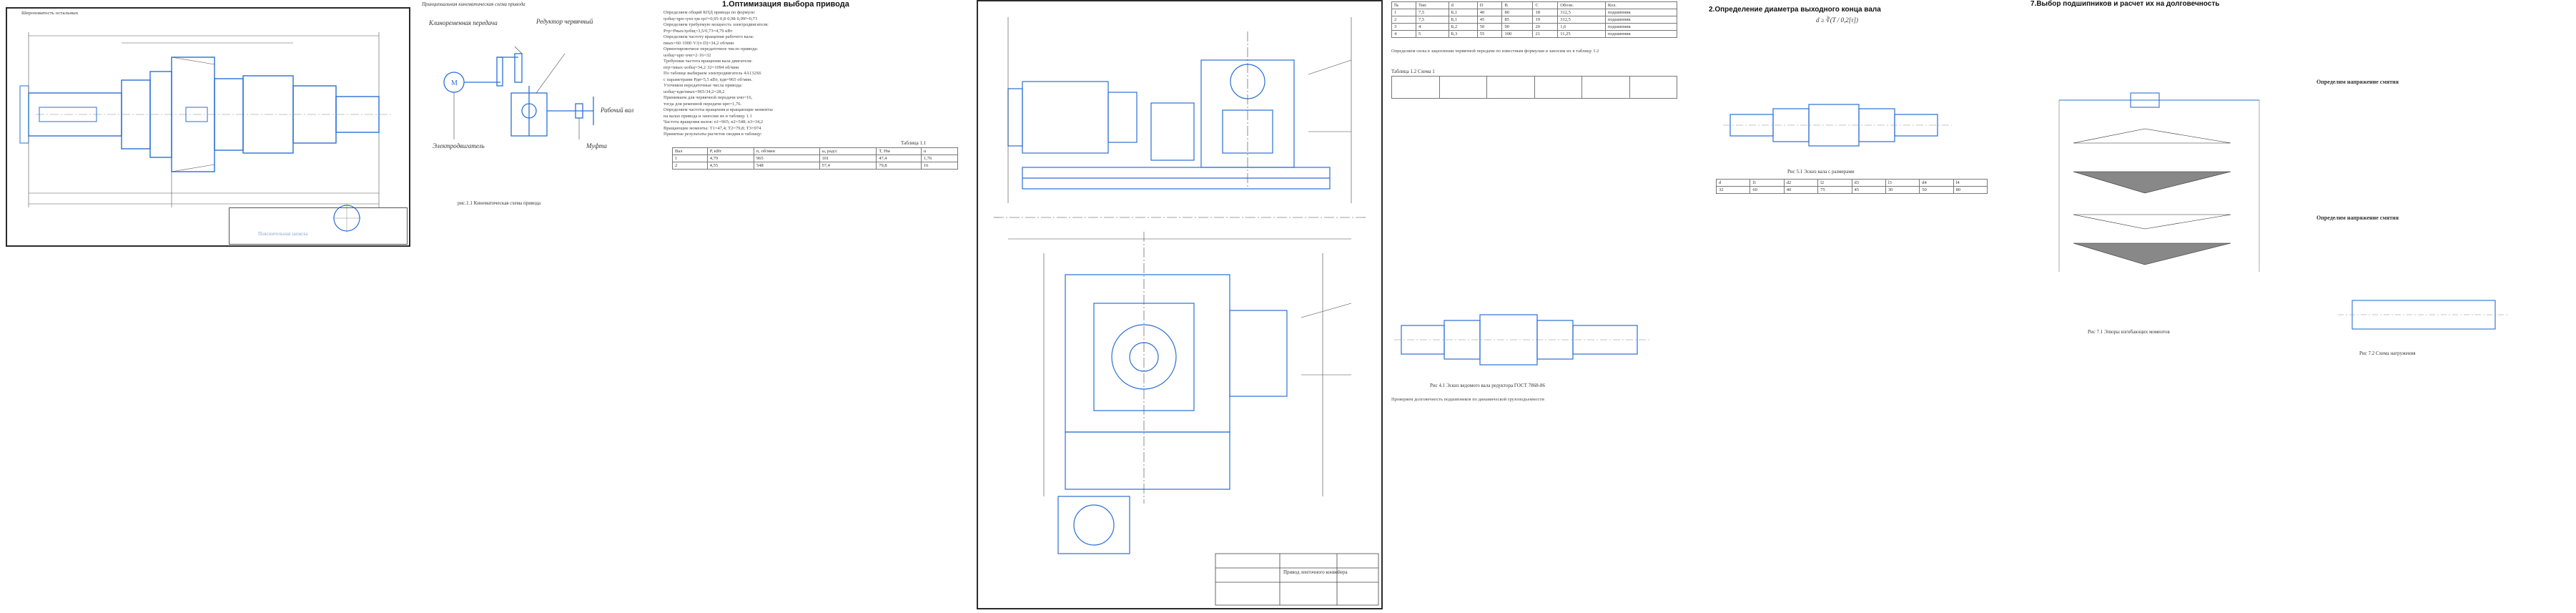 The width and height of the screenshot is (2576, 613). Describe the element at coordinates (1517, 12) in the screenshot. I see `table-cell: 80` at that location.